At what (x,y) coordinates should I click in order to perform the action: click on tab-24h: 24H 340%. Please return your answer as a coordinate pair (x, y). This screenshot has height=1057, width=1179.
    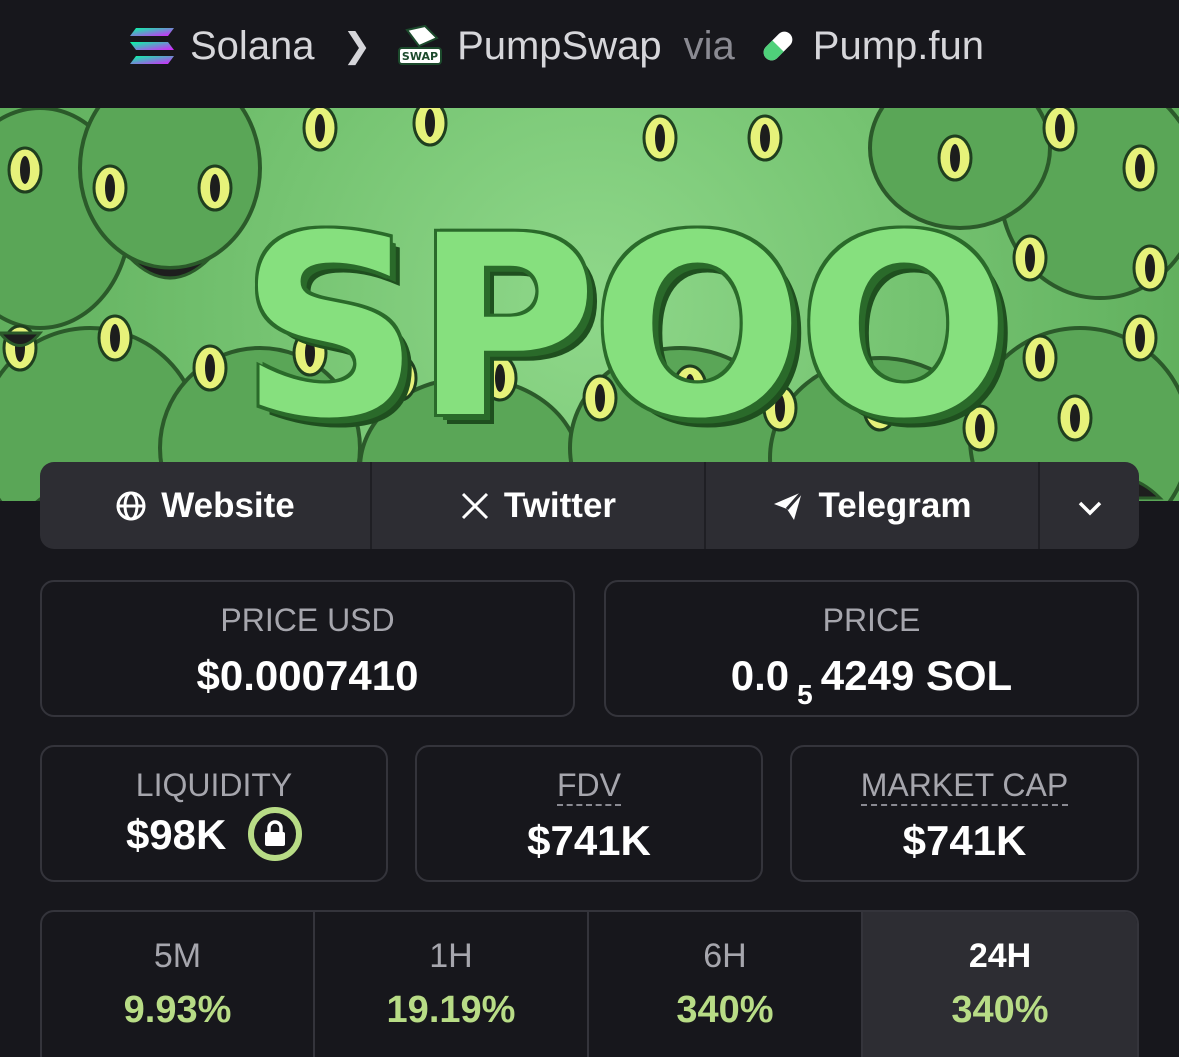
    Looking at the image, I should click on (1000, 984).